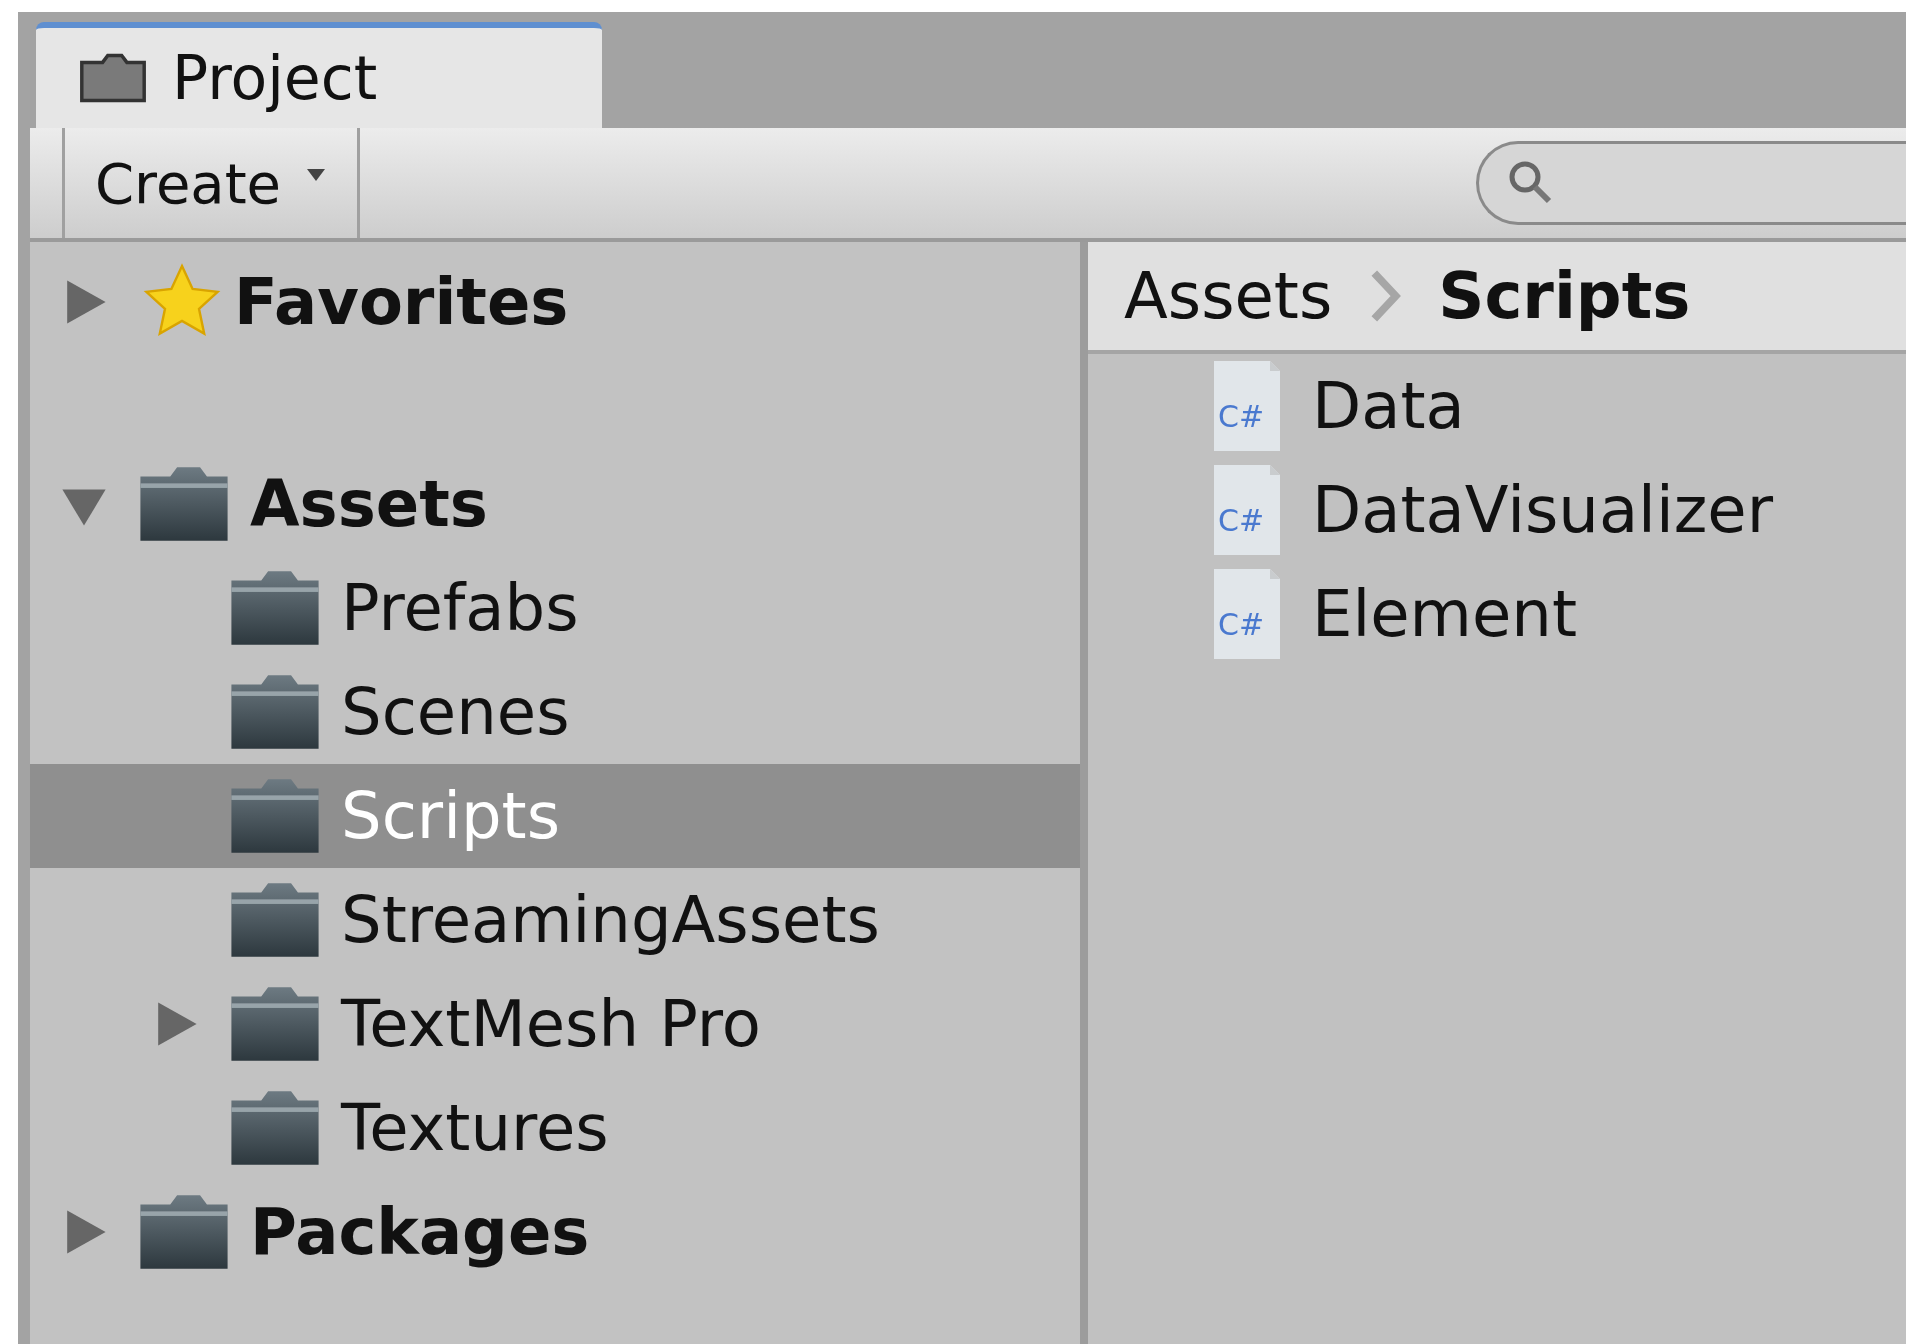 The image size is (1906, 1344). Describe the element at coordinates (1497, 406) in the screenshot. I see `file-item: C# Data` at that location.